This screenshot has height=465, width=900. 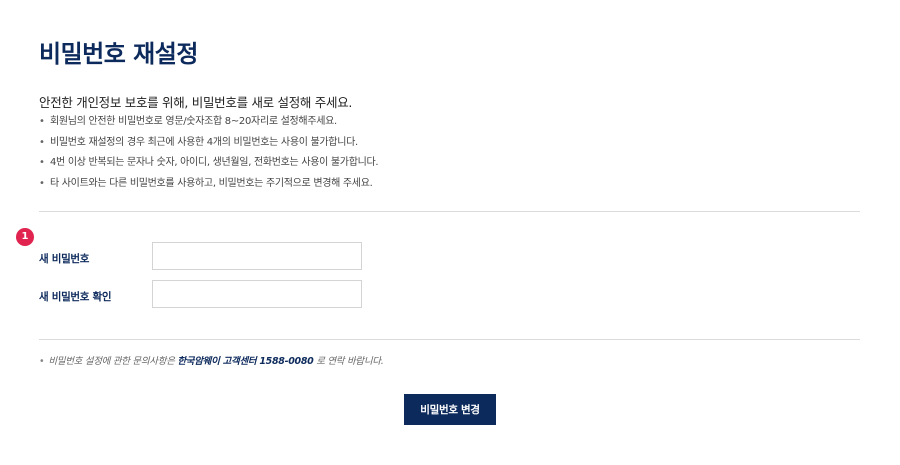 I want to click on footnote-prefix: 비밀번호 설정에 관한 문의사항은, so click(x=113, y=361).